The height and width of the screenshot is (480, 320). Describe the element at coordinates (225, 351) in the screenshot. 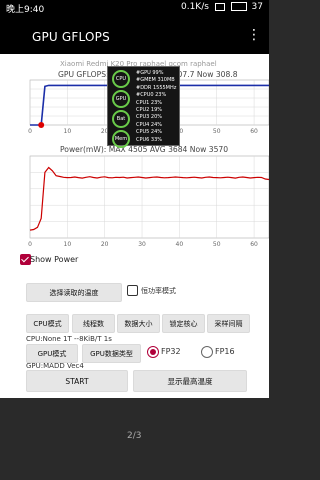

I see `fp16-label: FP16` at that location.